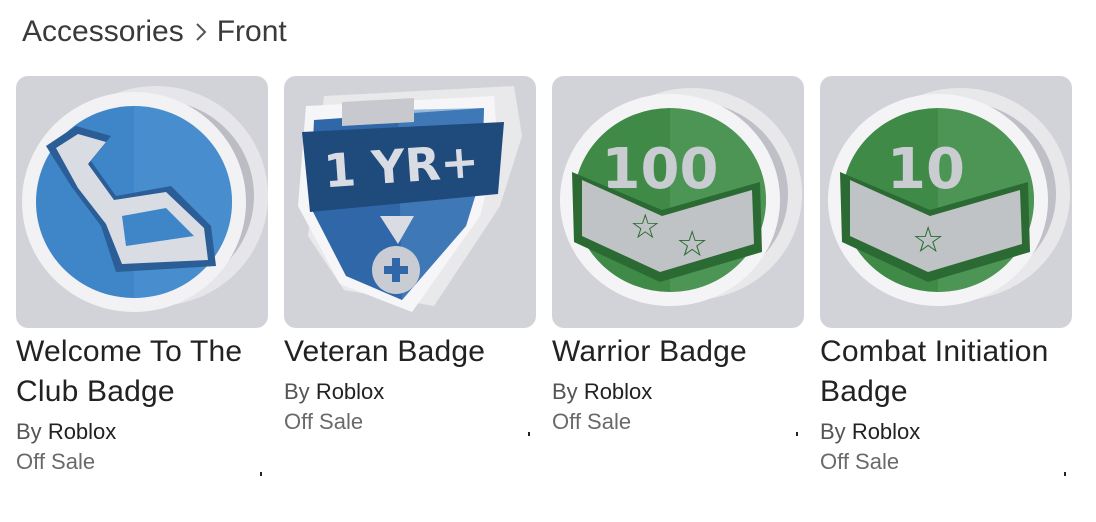 This screenshot has width=1096, height=522. I want to click on item-thumbnail: 100 ☆ ☆, so click(678, 202).